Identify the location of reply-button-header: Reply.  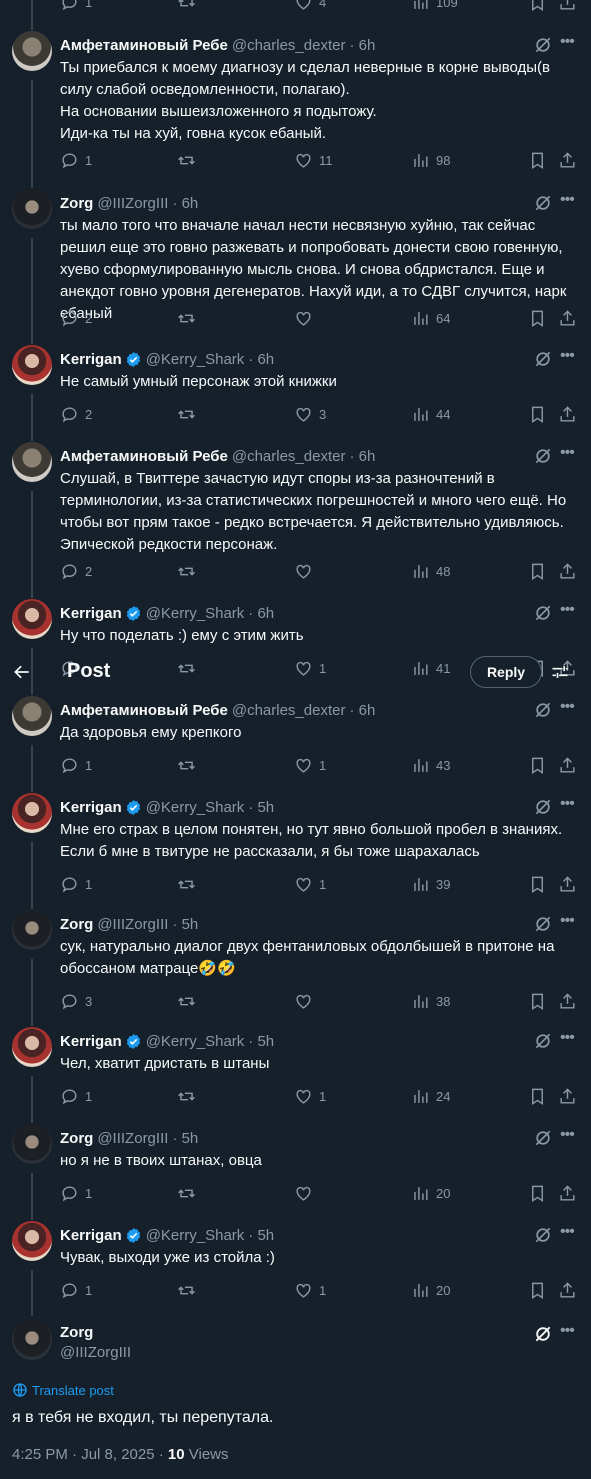
(506, 672).